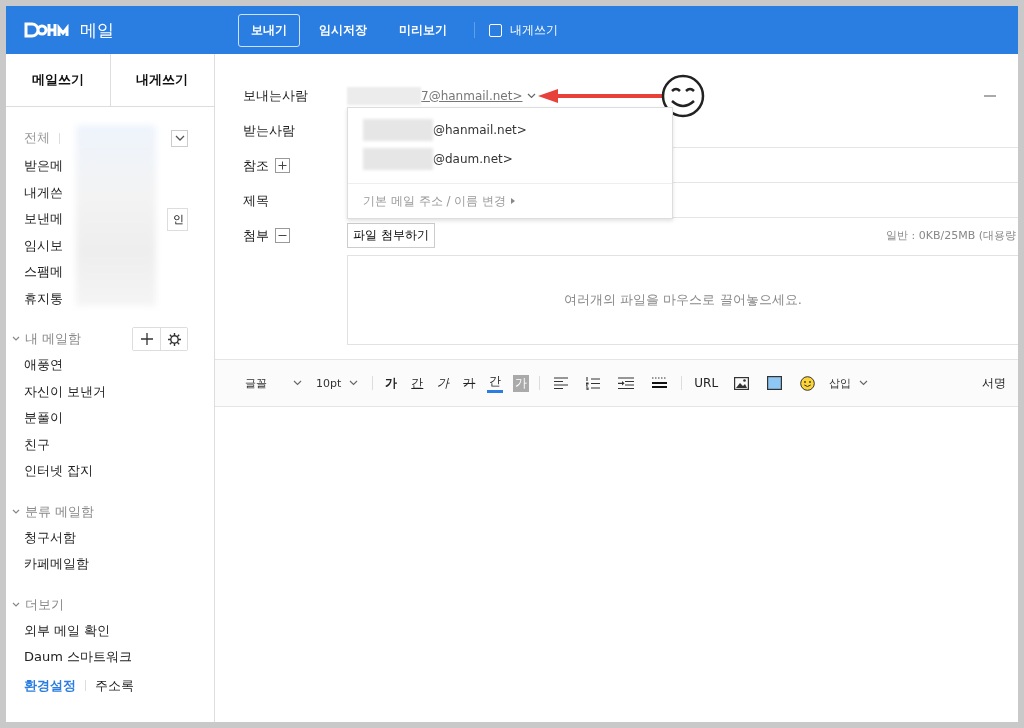 This screenshot has height=728, width=1024. I want to click on horizontal-rule-icon, so click(660, 383).